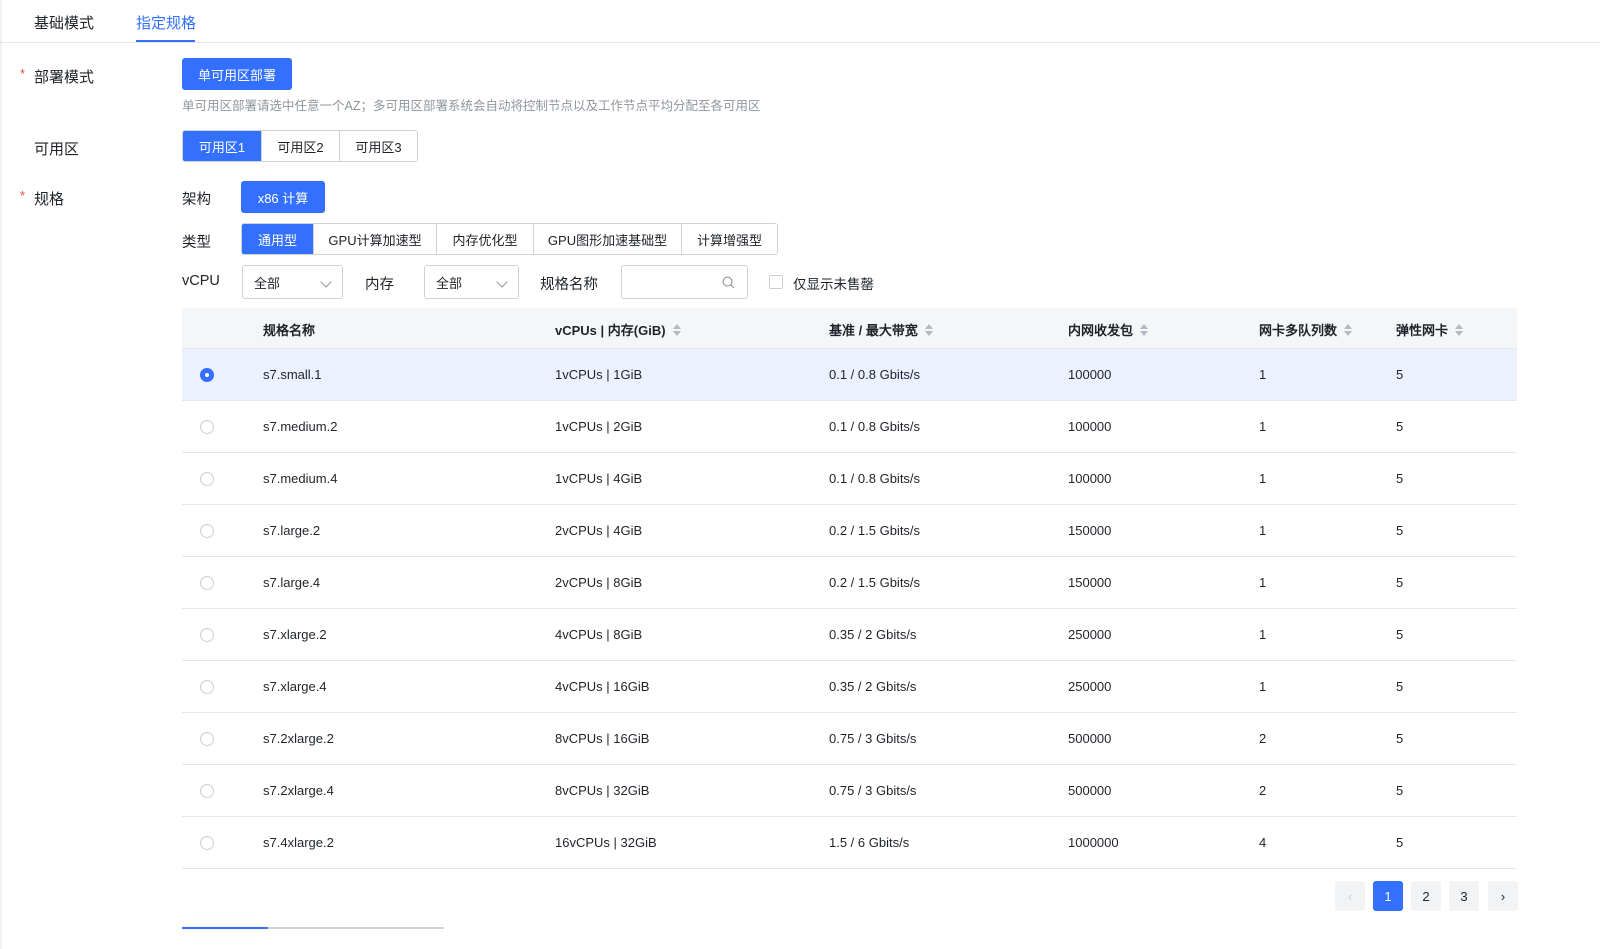 This screenshot has height=949, width=1600. I want to click on arch-x86-button: x86 计算, so click(283, 197).